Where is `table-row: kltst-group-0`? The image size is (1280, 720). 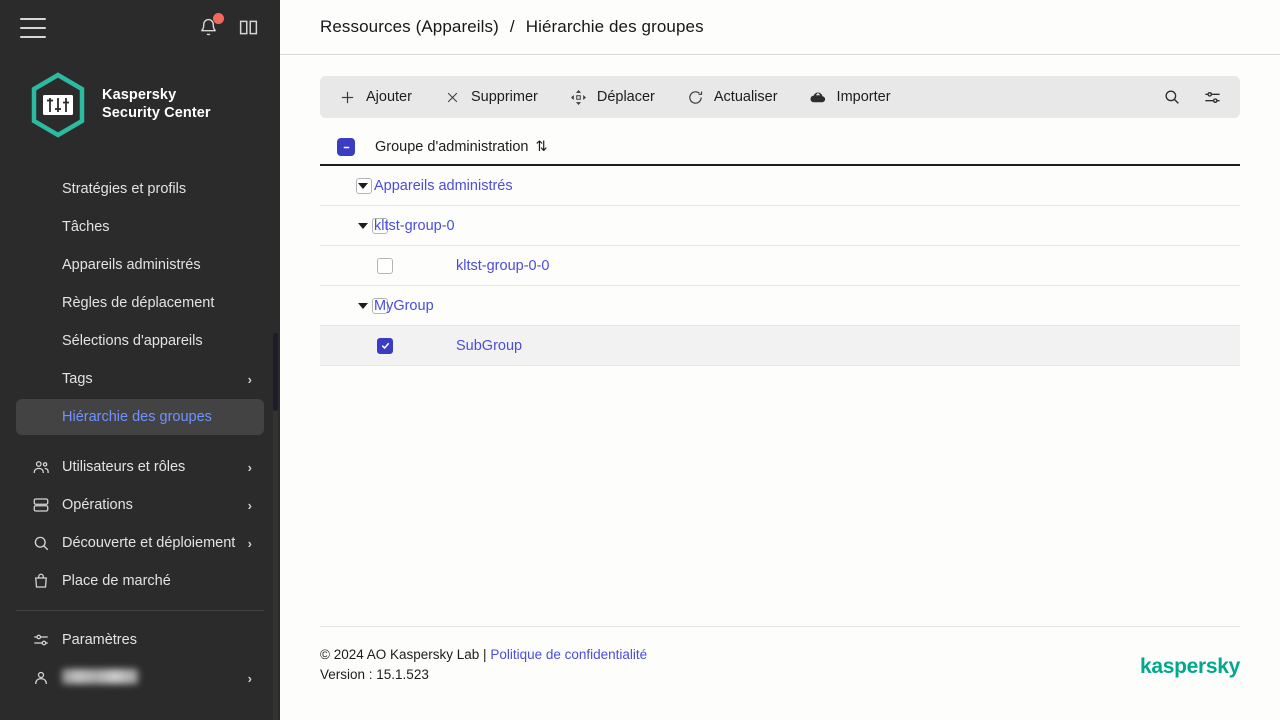
table-row: kltst-group-0 is located at coordinates (780, 226).